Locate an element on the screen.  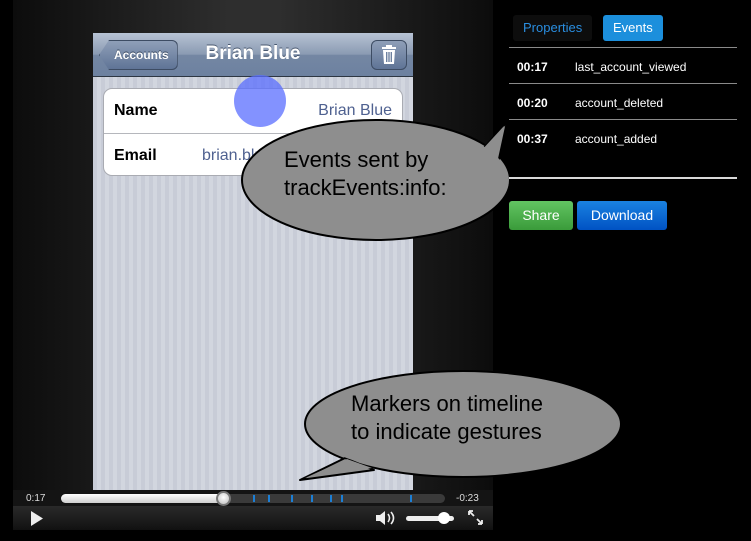
nav-title: Brian Blue is located at coordinates (253, 53).